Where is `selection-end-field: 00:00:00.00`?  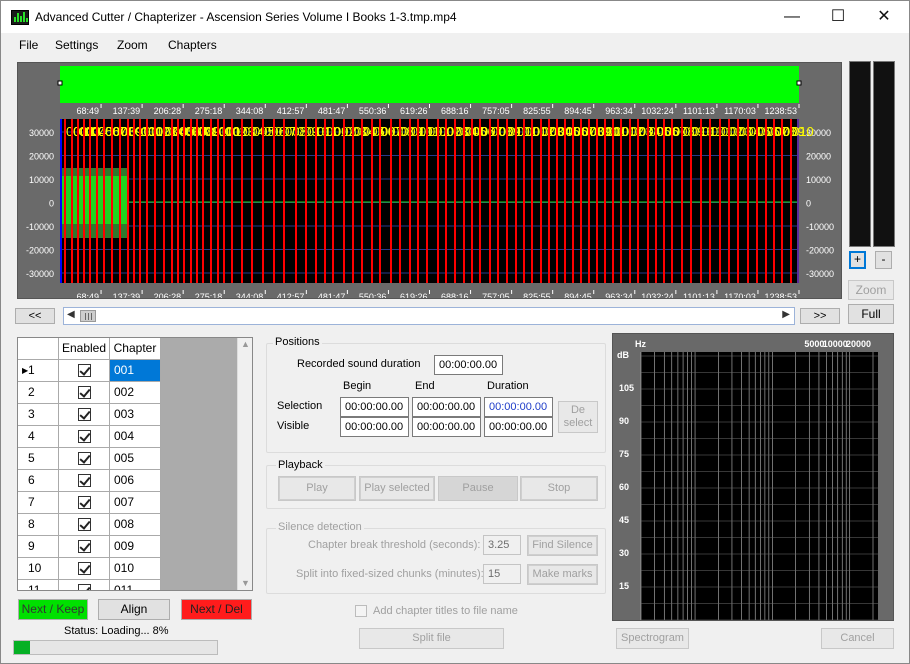
selection-end-field: 00:00:00.00 is located at coordinates (446, 407).